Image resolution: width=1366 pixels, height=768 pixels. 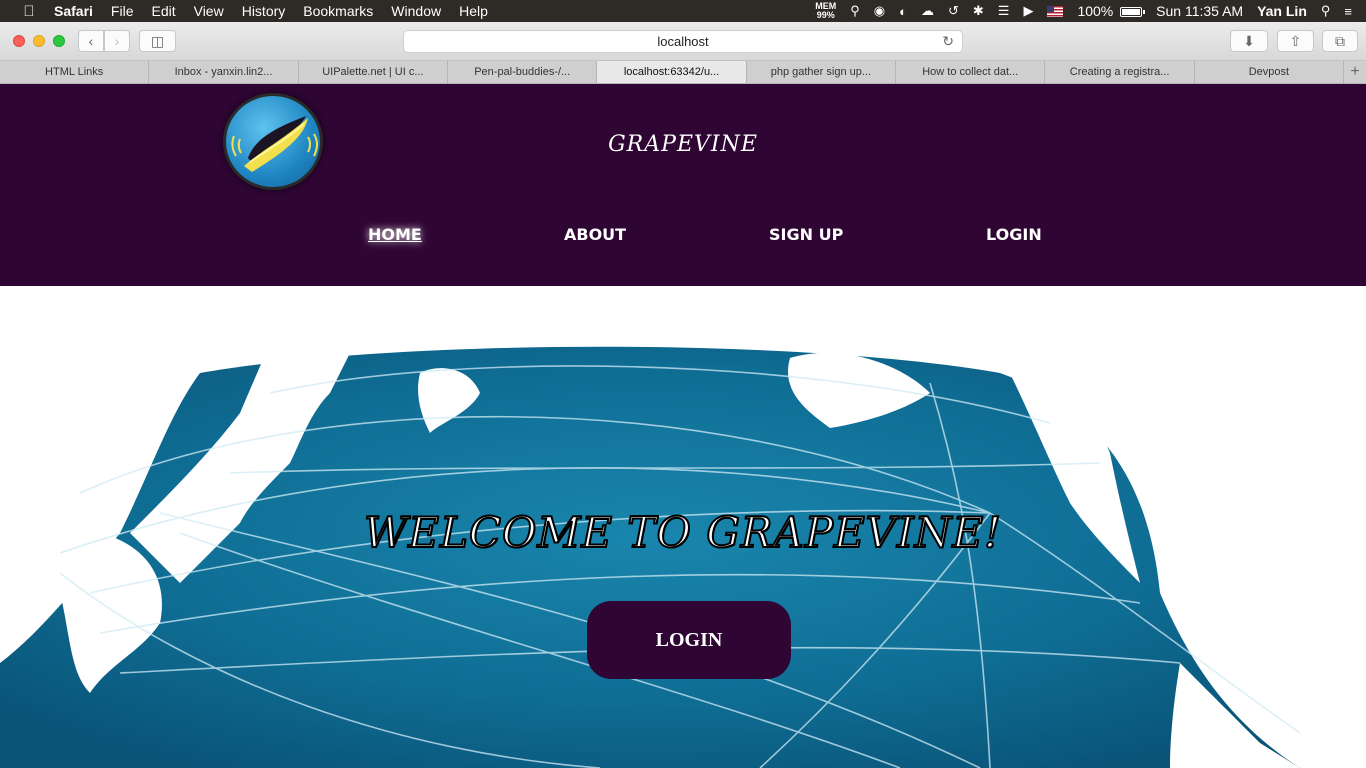 What do you see at coordinates (683, 144) in the screenshot?
I see `site-title: GRAPEVINE` at bounding box center [683, 144].